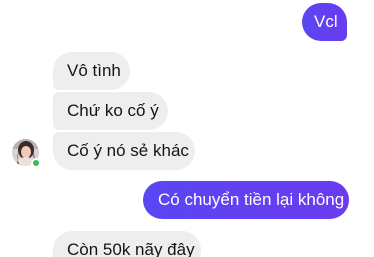  What do you see at coordinates (91, 71) in the screenshot?
I see `message-incoming: Vô tình` at bounding box center [91, 71].